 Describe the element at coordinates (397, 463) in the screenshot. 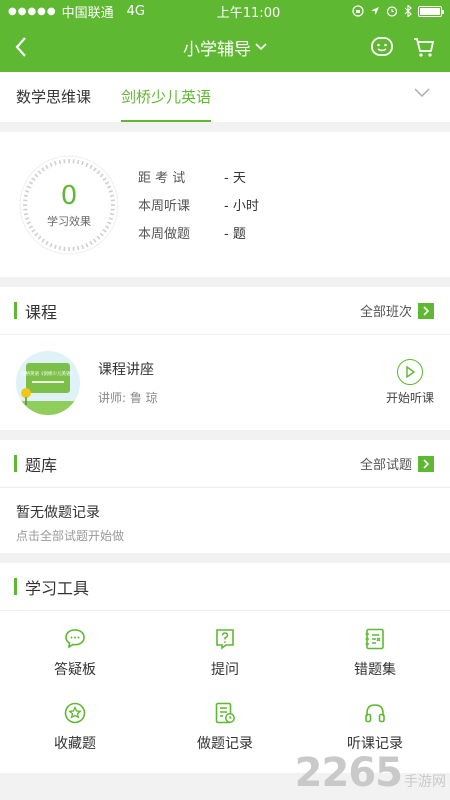

I see `all-questions-link: 全部试题` at that location.